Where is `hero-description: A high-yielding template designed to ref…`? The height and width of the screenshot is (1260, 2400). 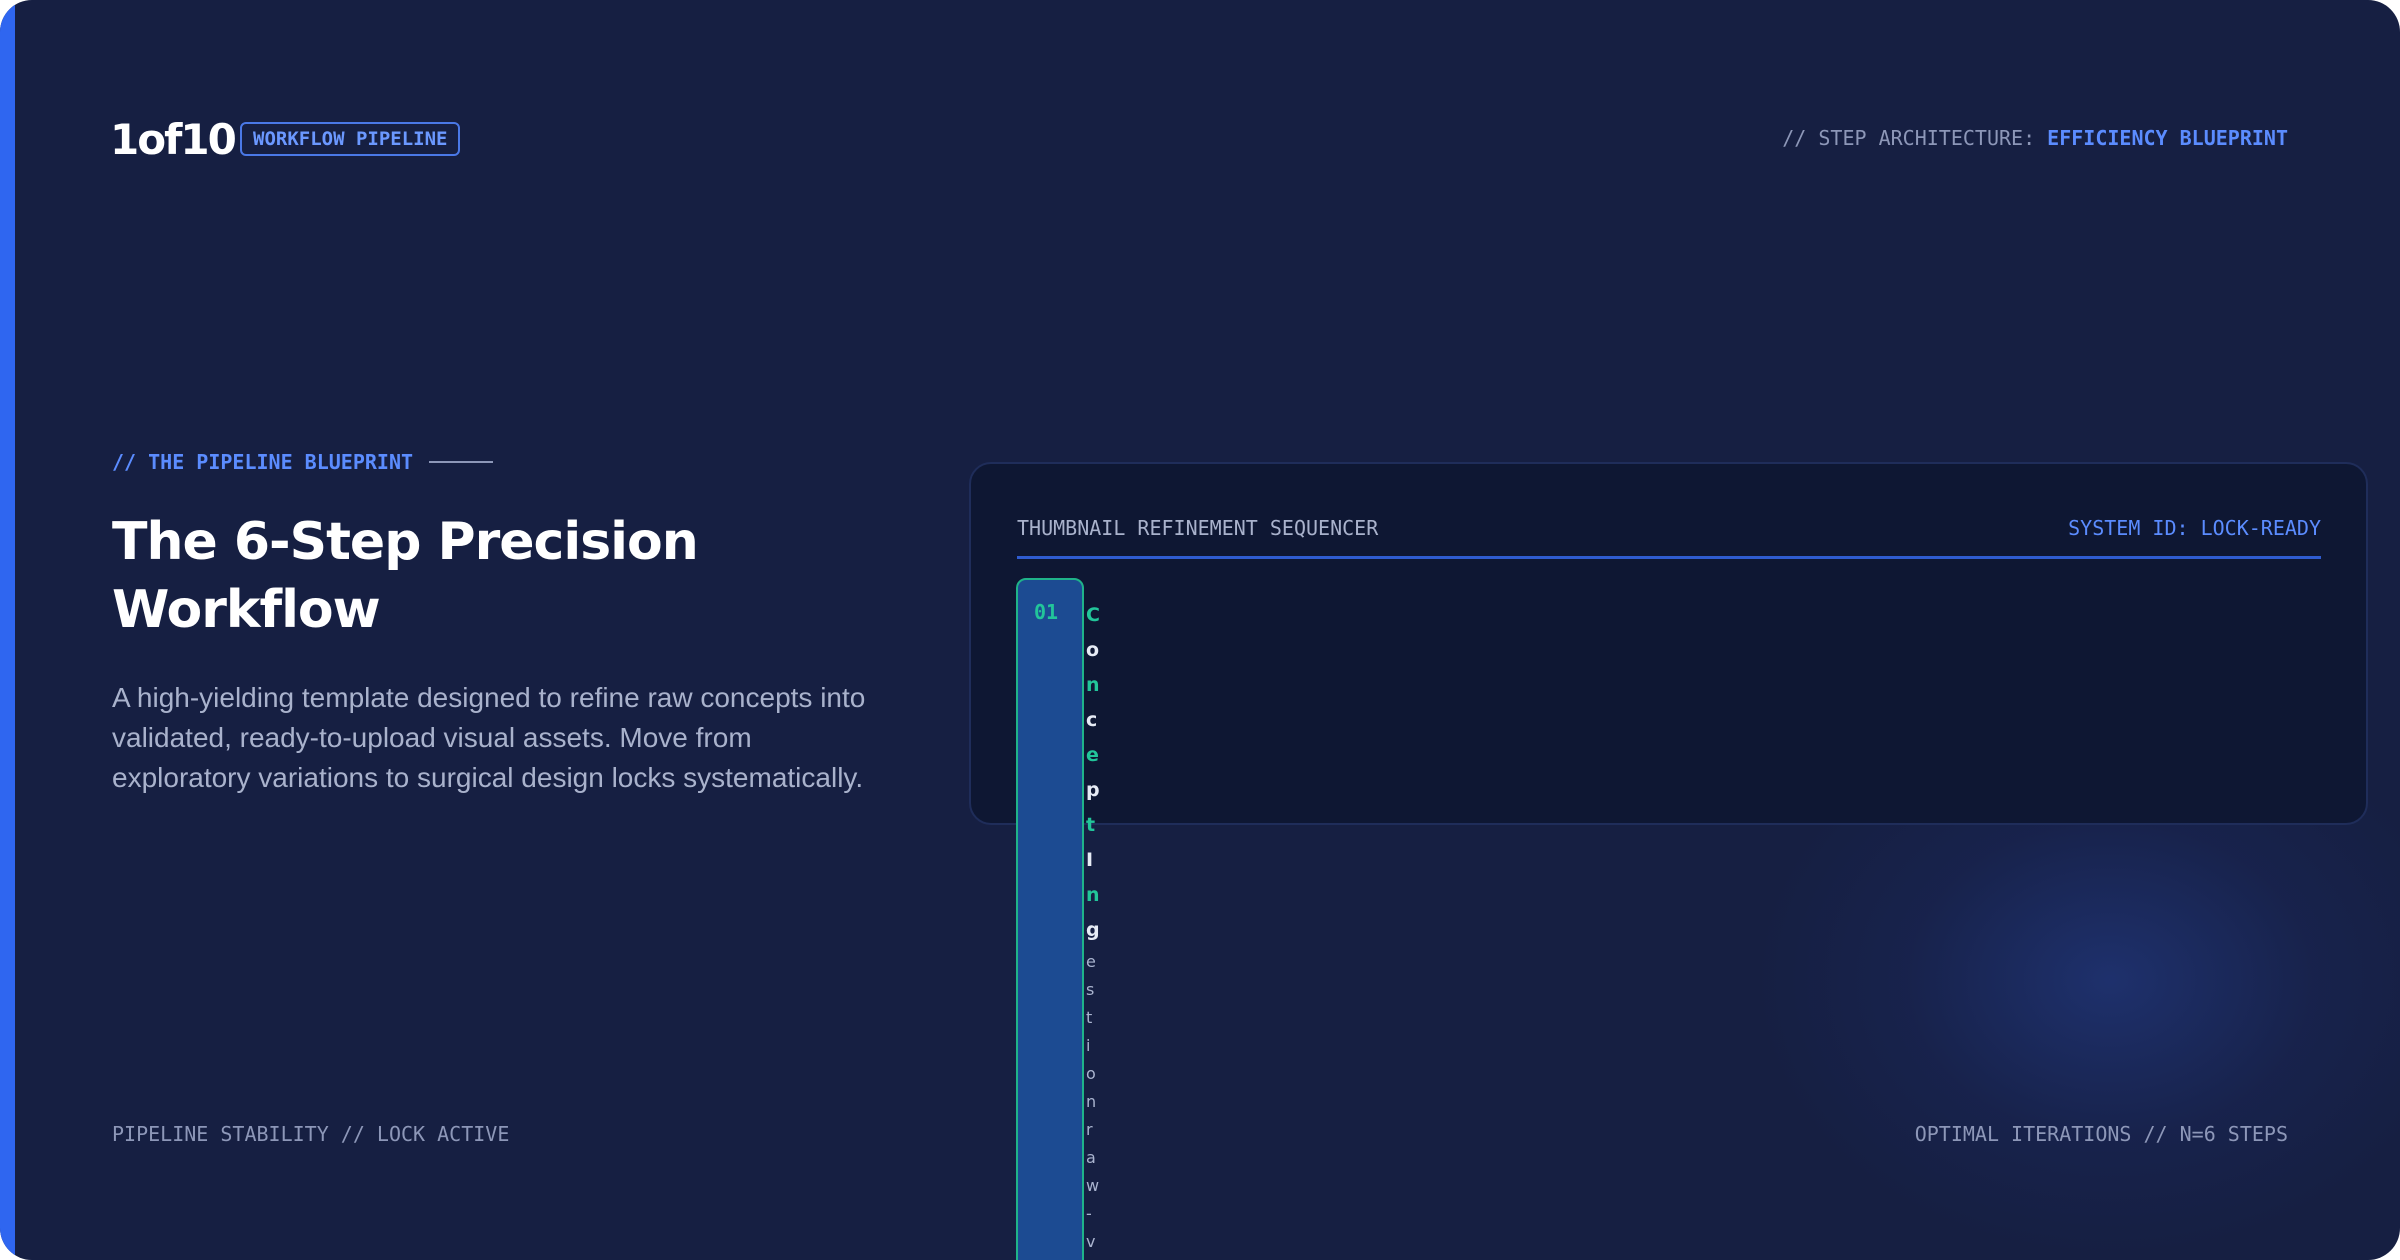
hero-description: A high-yielding template designed to ref… is located at coordinates (489, 737).